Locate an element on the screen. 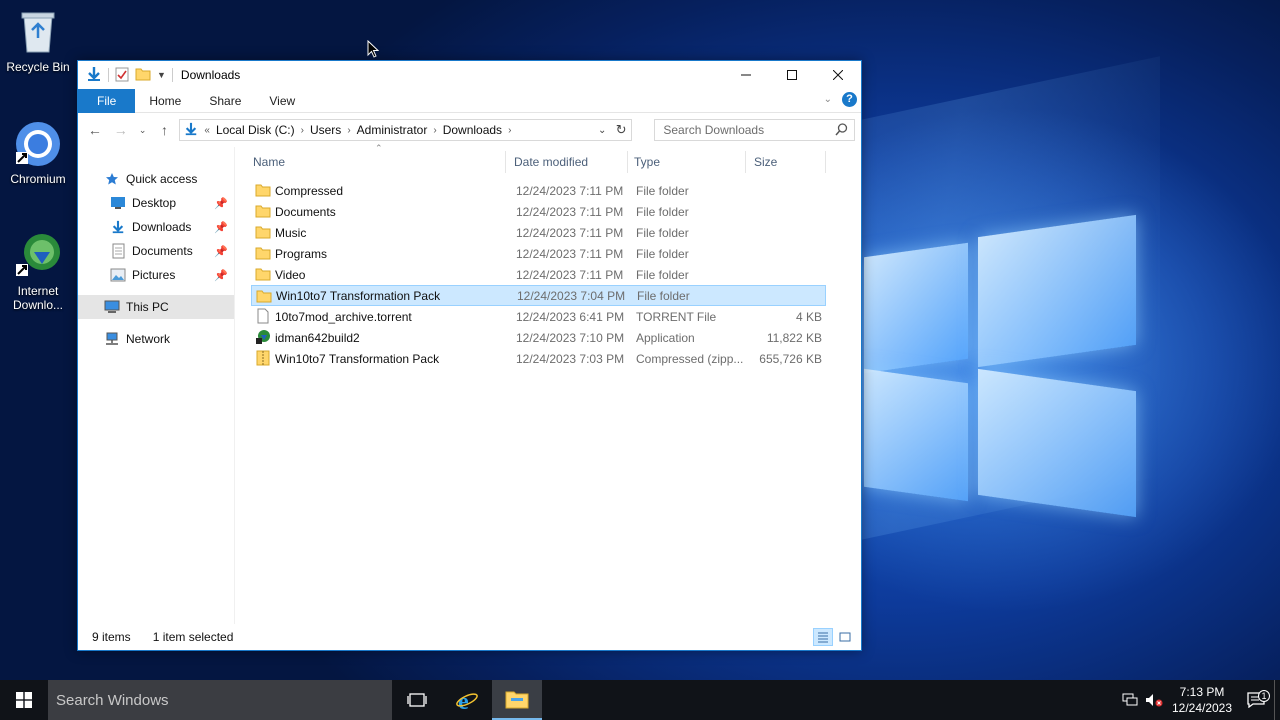 This screenshot has width=1280, height=720. file-name: Documents is located at coordinates (305, 211).